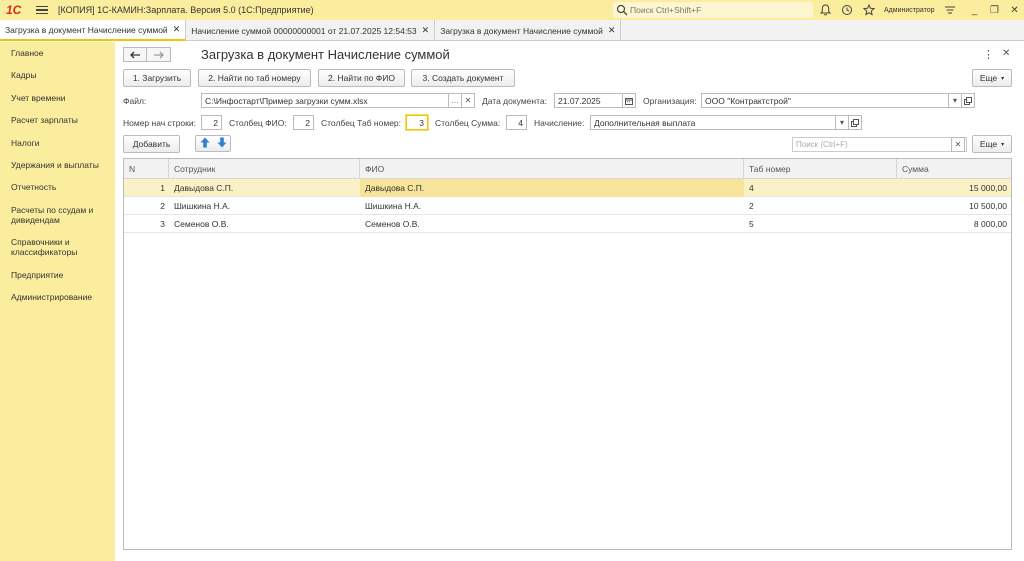 This screenshot has height=561, width=1024. I want to click on clear-search-icon: ✕, so click(958, 144).